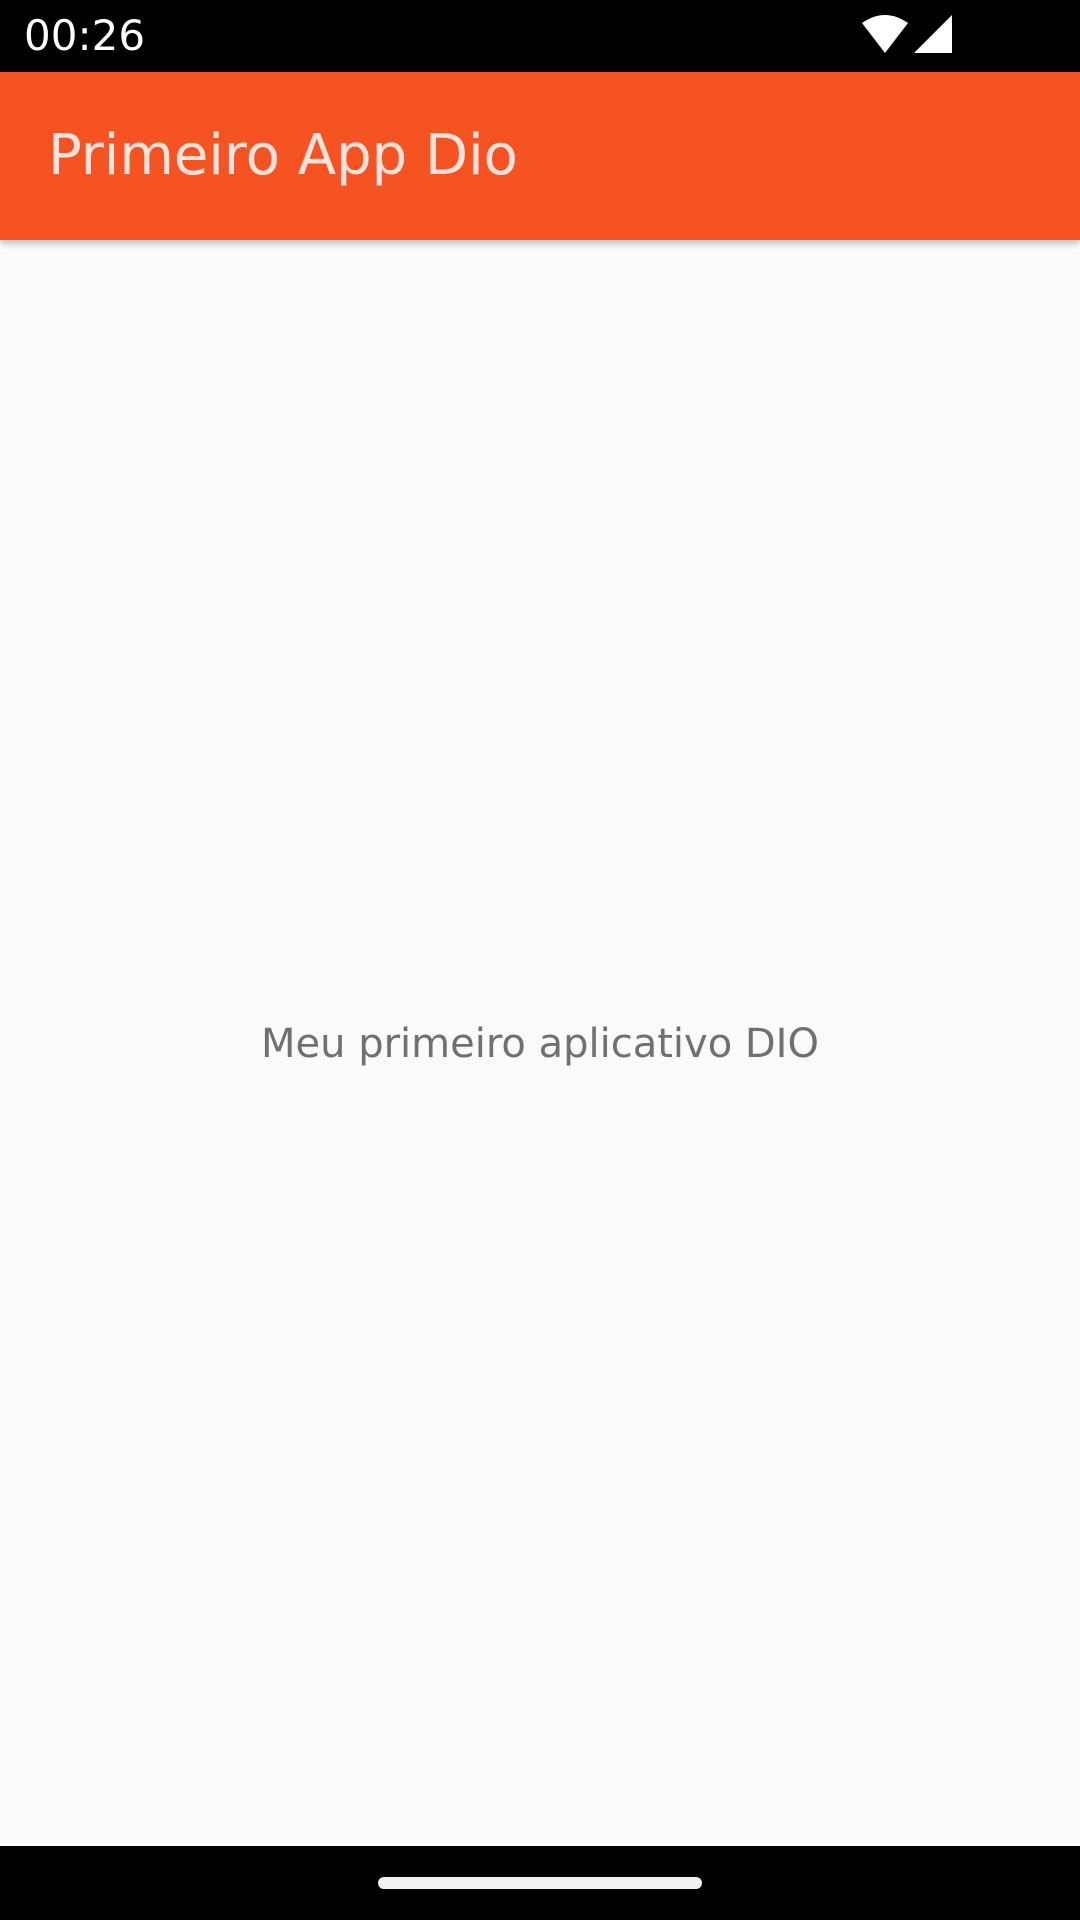  I want to click on status-icons, so click(907, 36).